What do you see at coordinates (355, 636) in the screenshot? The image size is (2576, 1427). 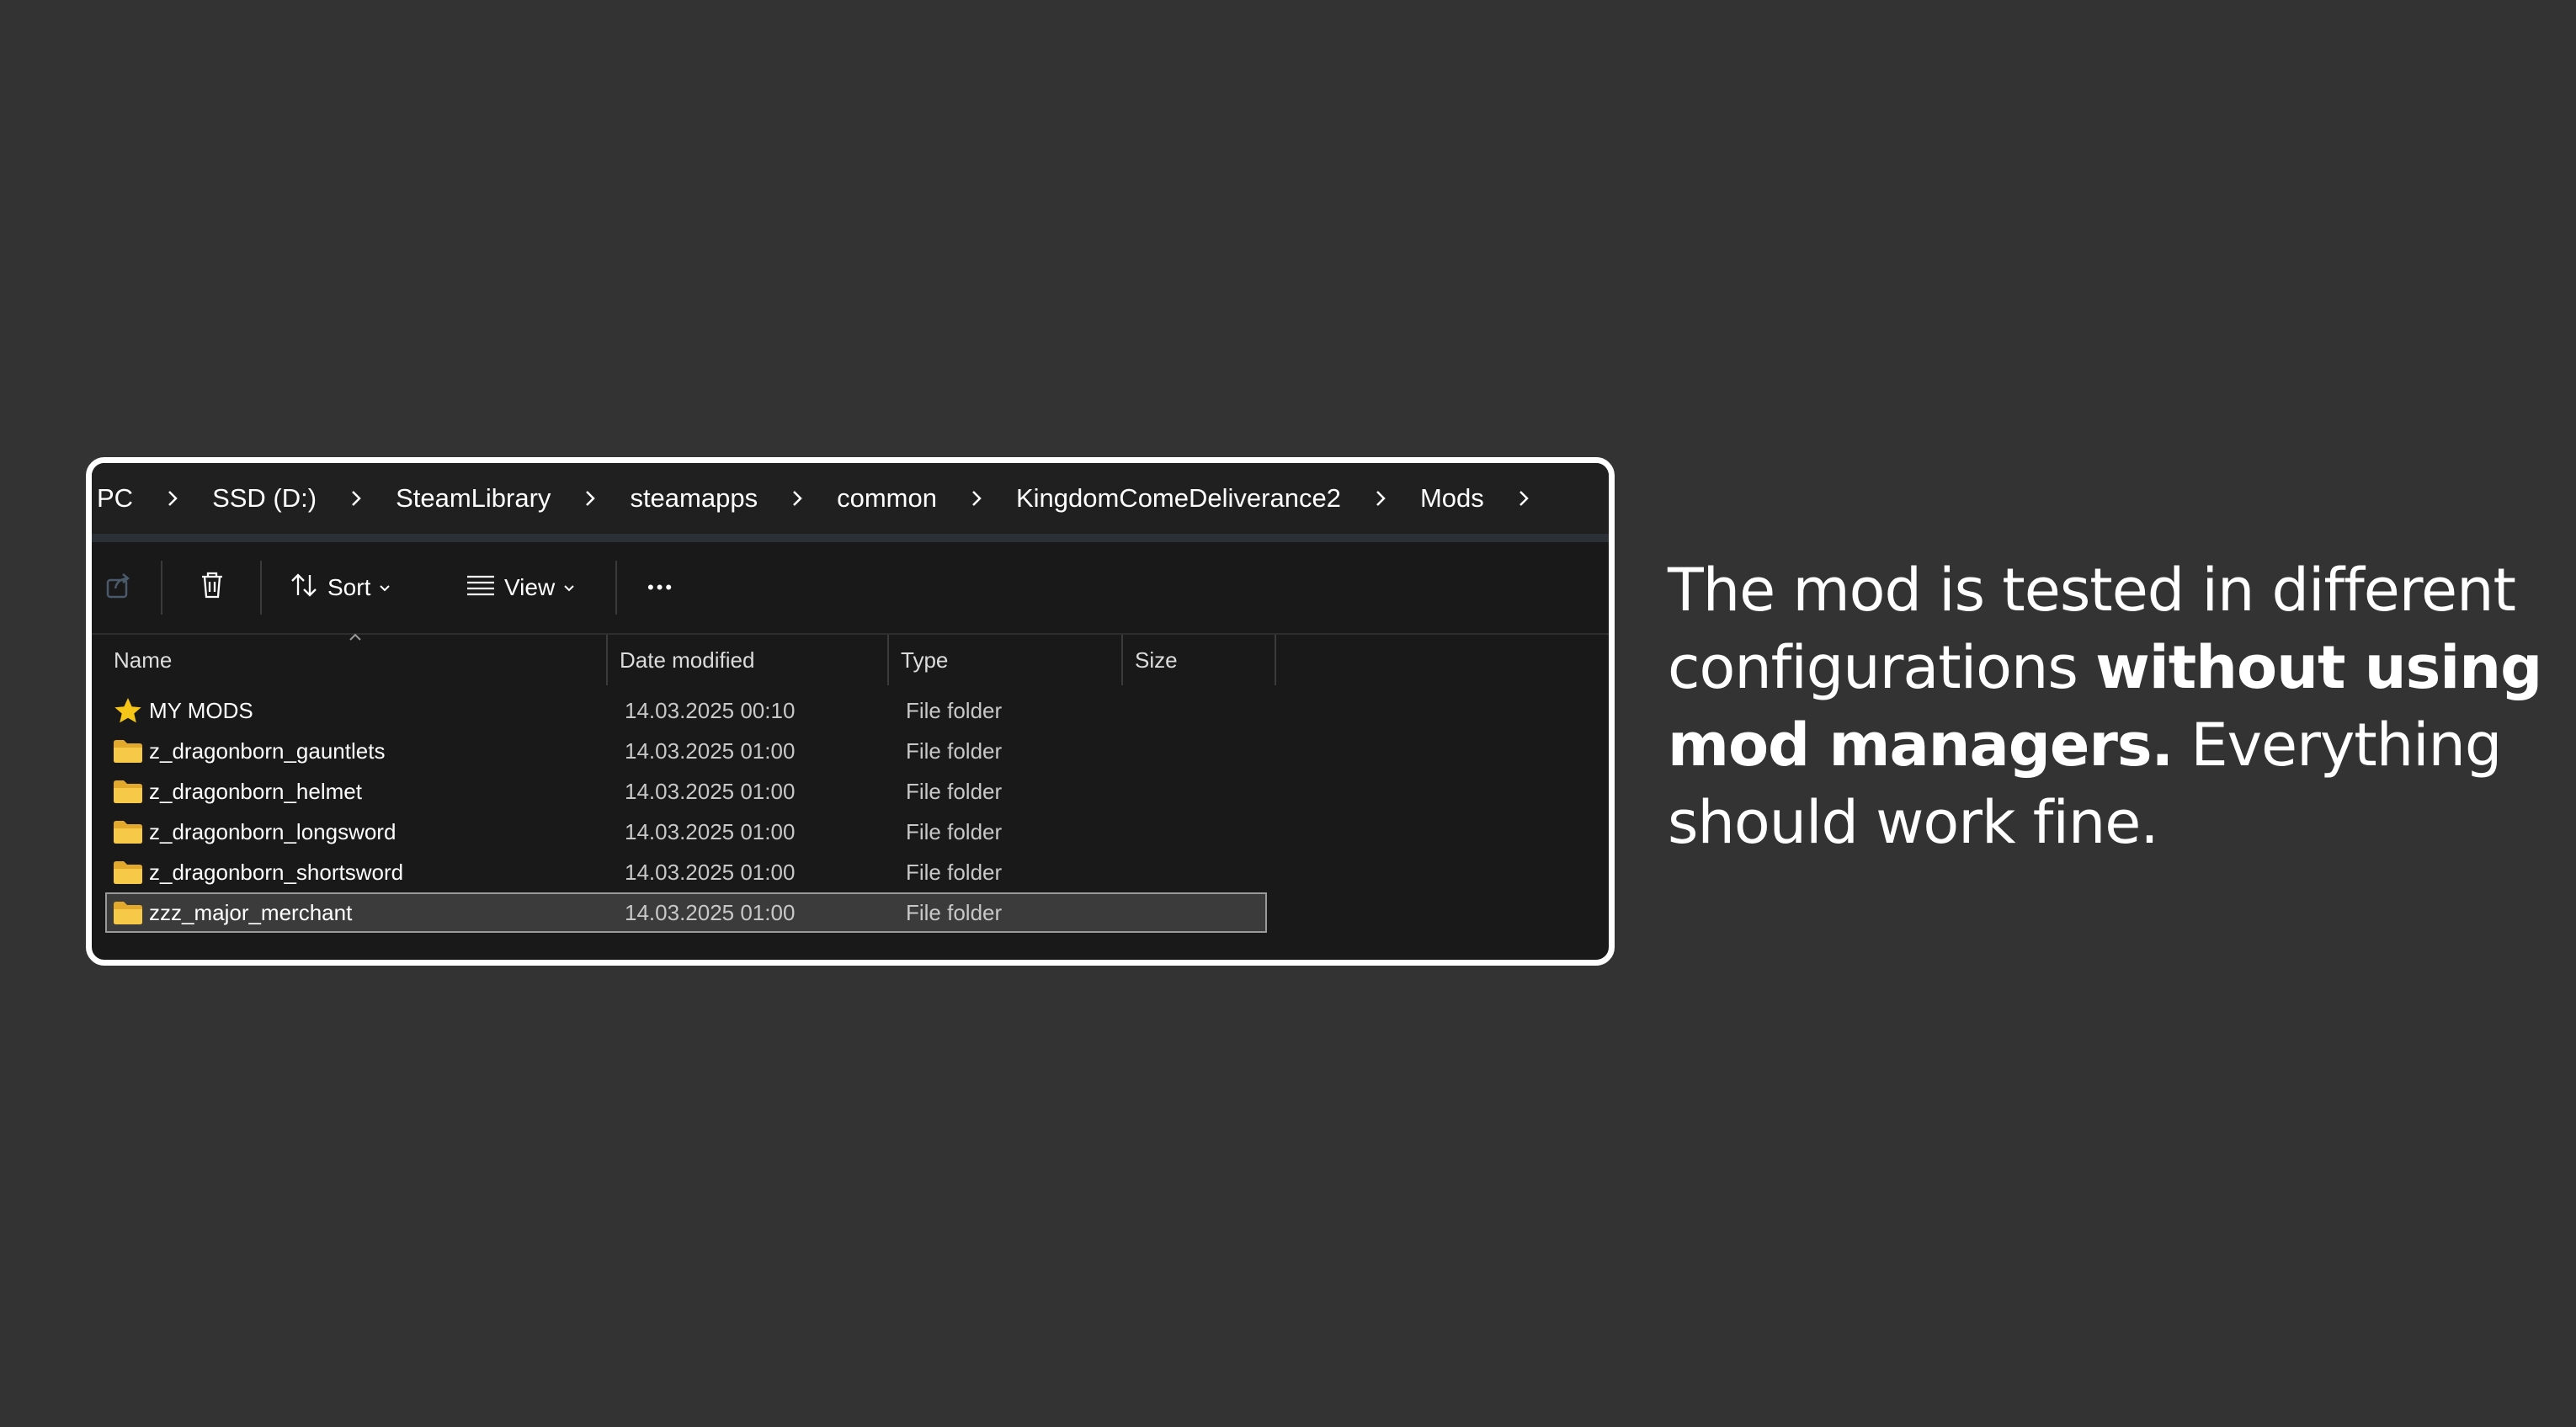 I see `sort-ascending-icon` at bounding box center [355, 636].